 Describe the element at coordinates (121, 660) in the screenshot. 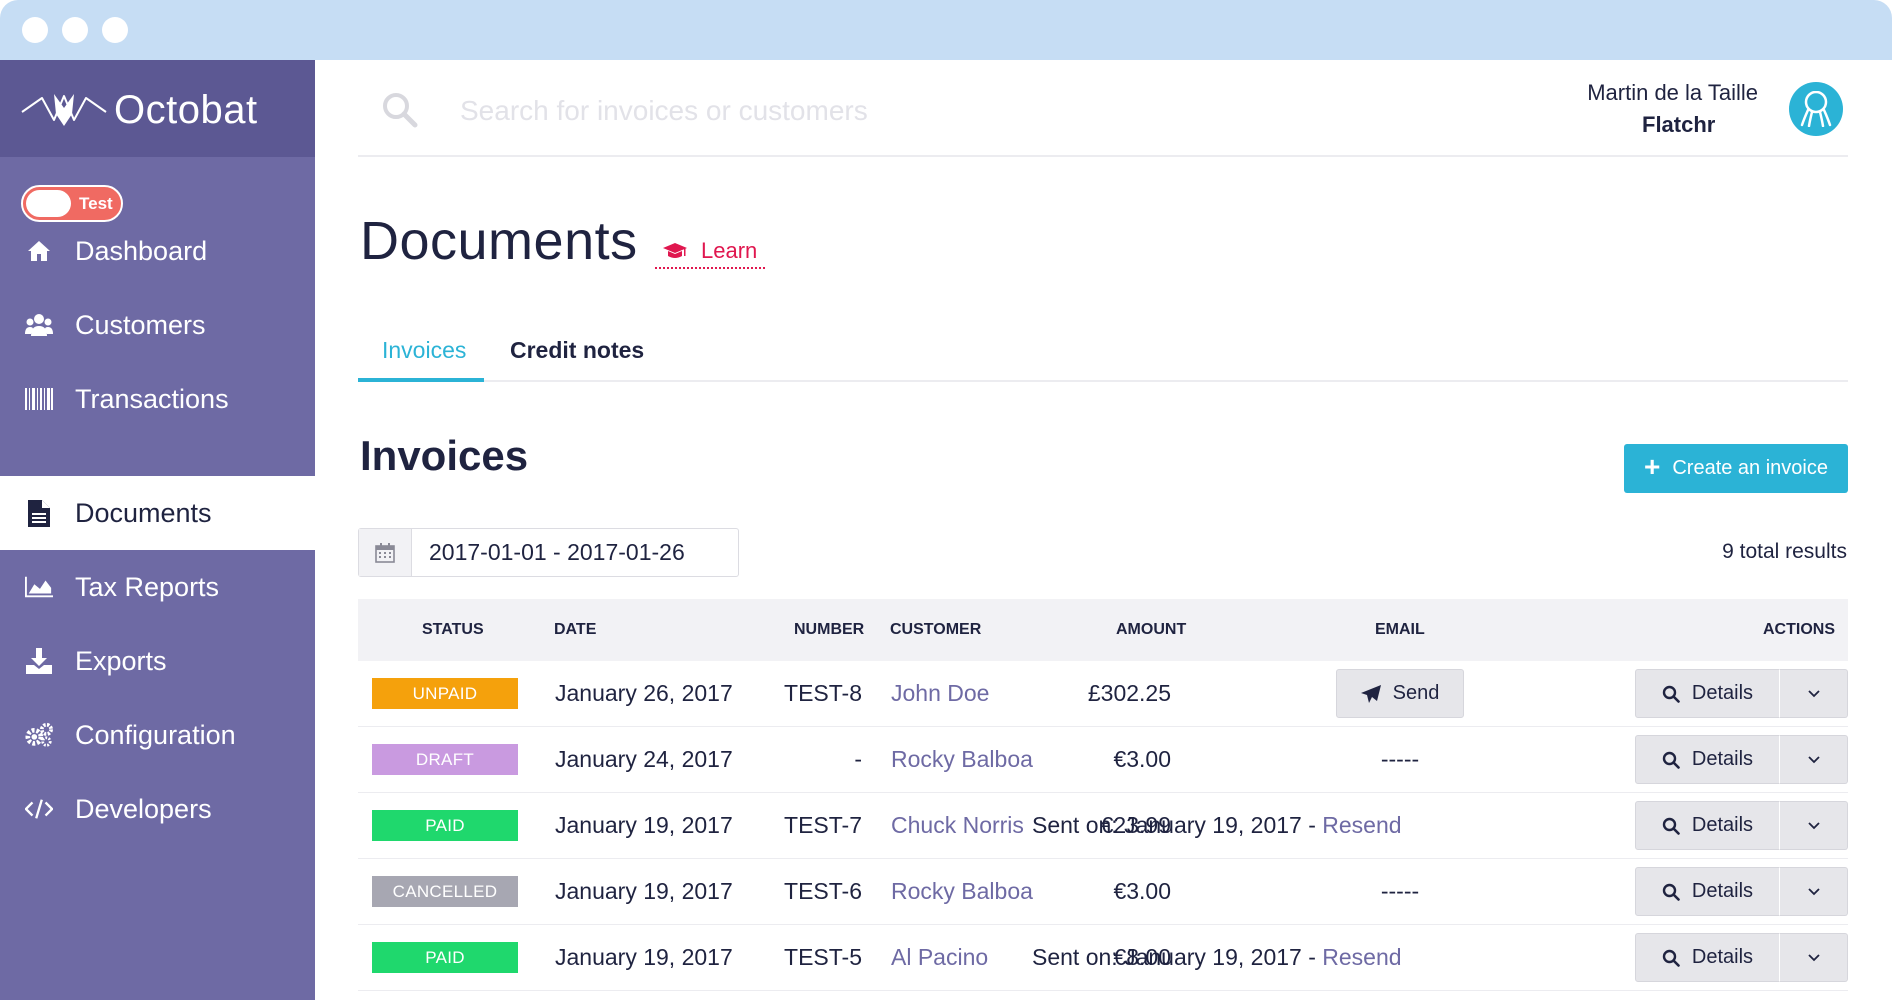

I see `sidebar-item-label: Exports` at that location.